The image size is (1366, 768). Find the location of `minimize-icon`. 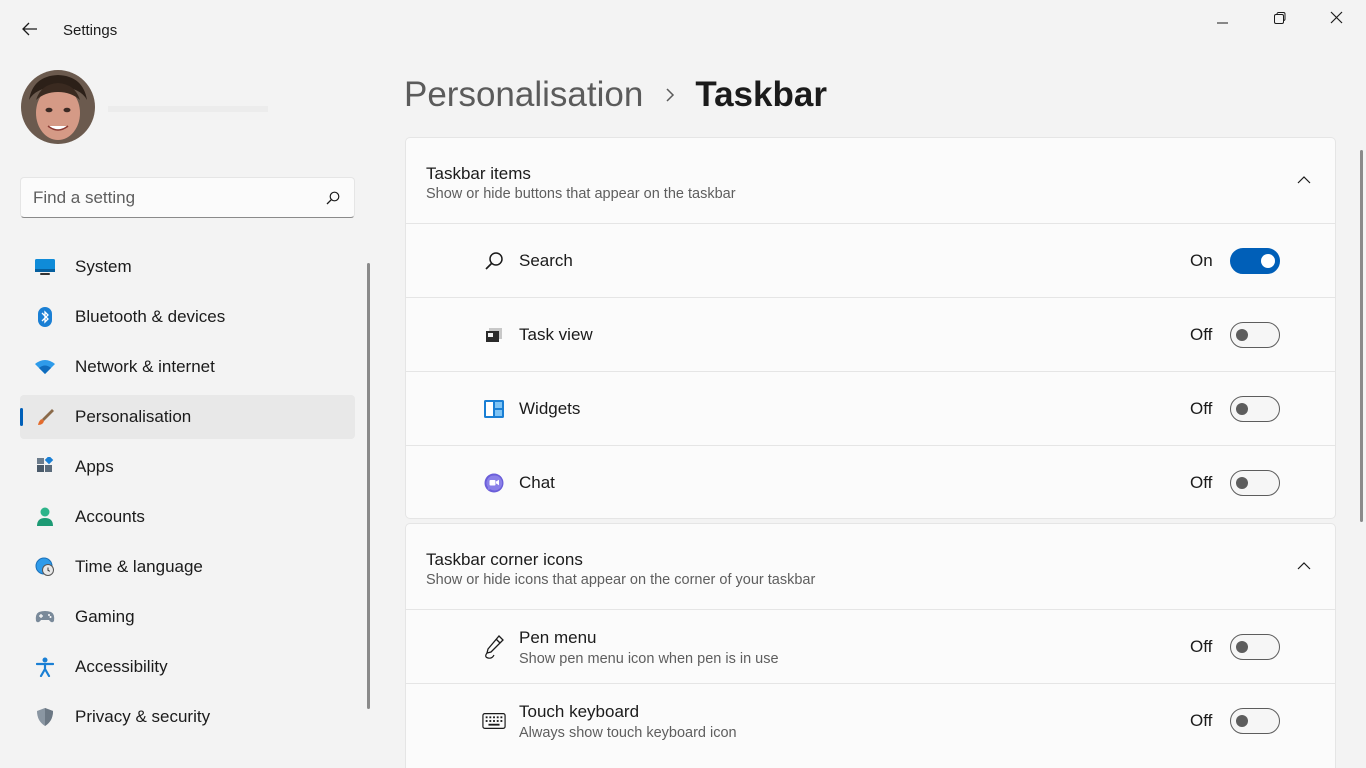

minimize-icon is located at coordinates (1222, 20).